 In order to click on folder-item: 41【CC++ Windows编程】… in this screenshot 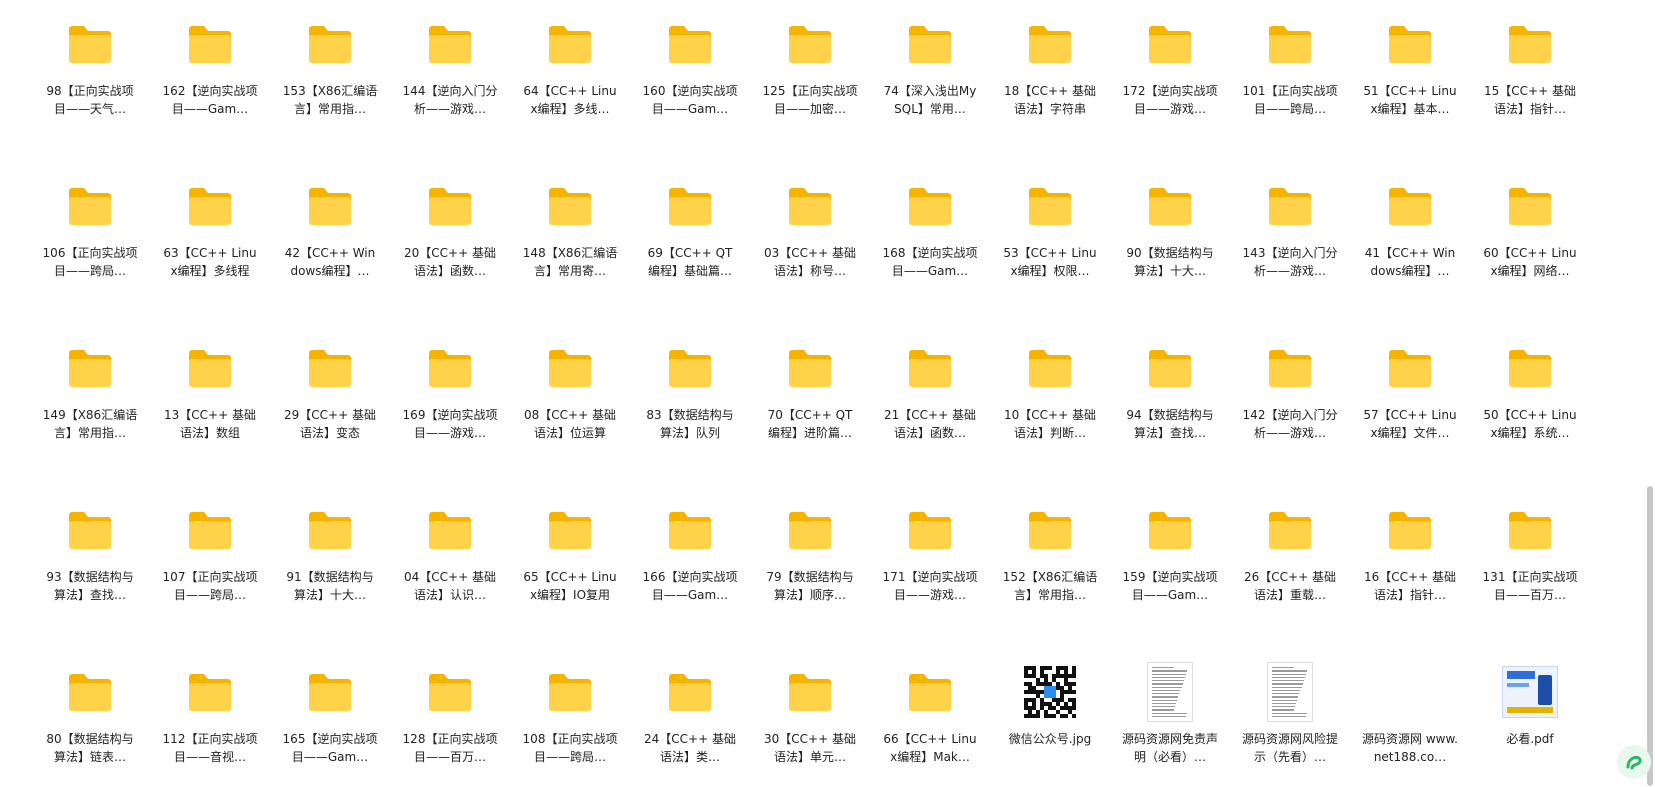, I will do `click(1410, 243)`.